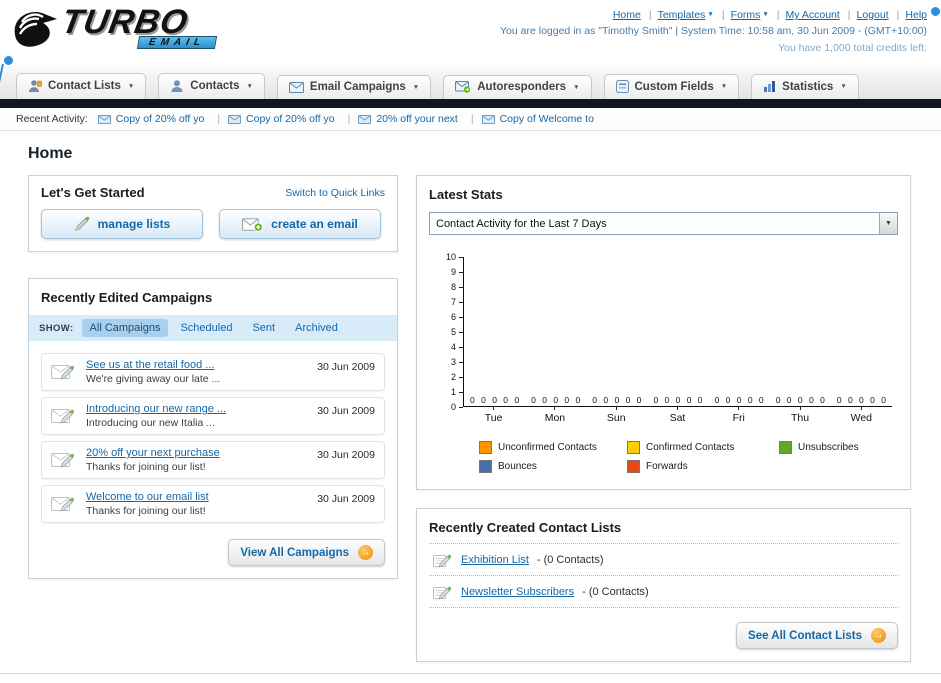 The width and height of the screenshot is (941, 683). I want to click on contact-list-row: Newsletter Subscribers - (0 Contacts), so click(663, 591).